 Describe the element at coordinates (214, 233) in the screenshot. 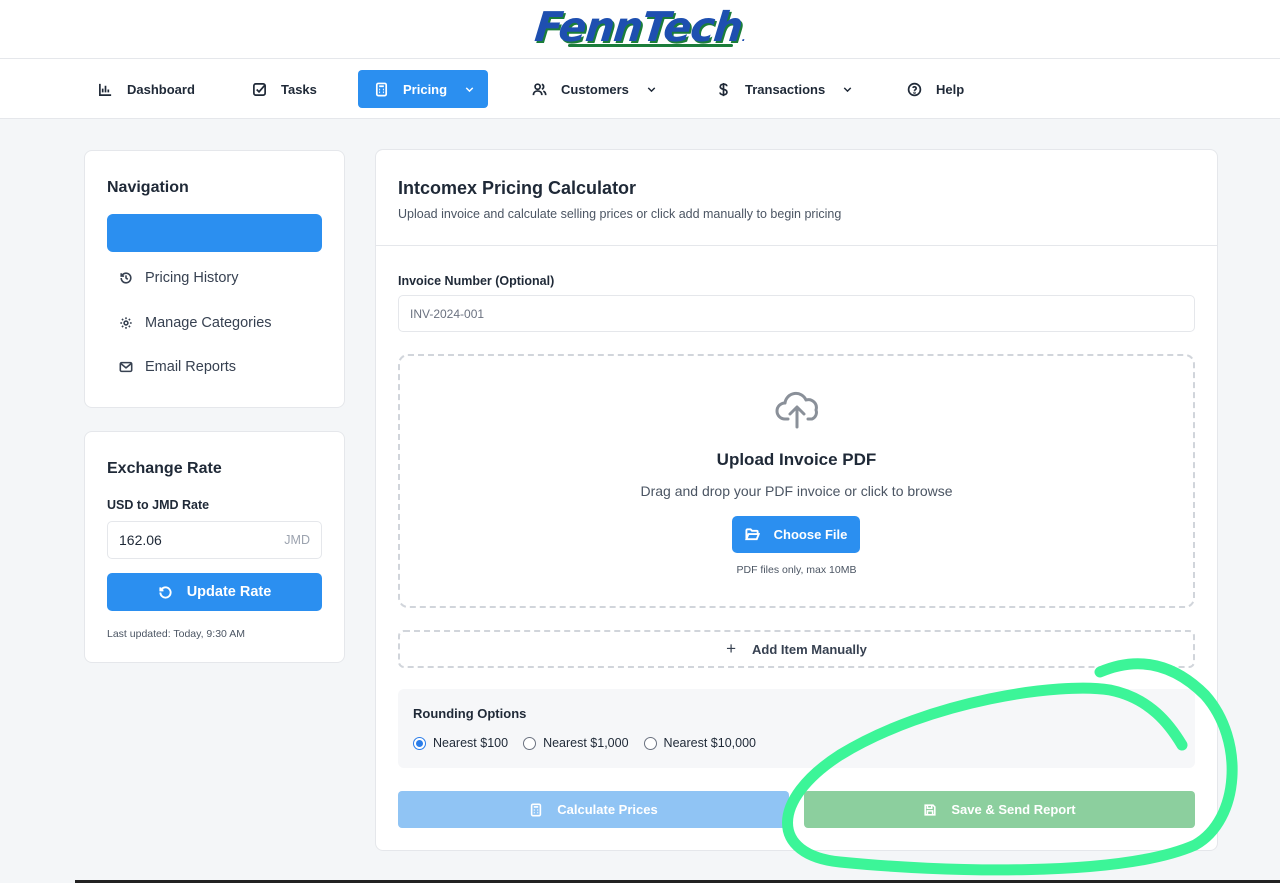

I see `sidebar-item-active` at that location.